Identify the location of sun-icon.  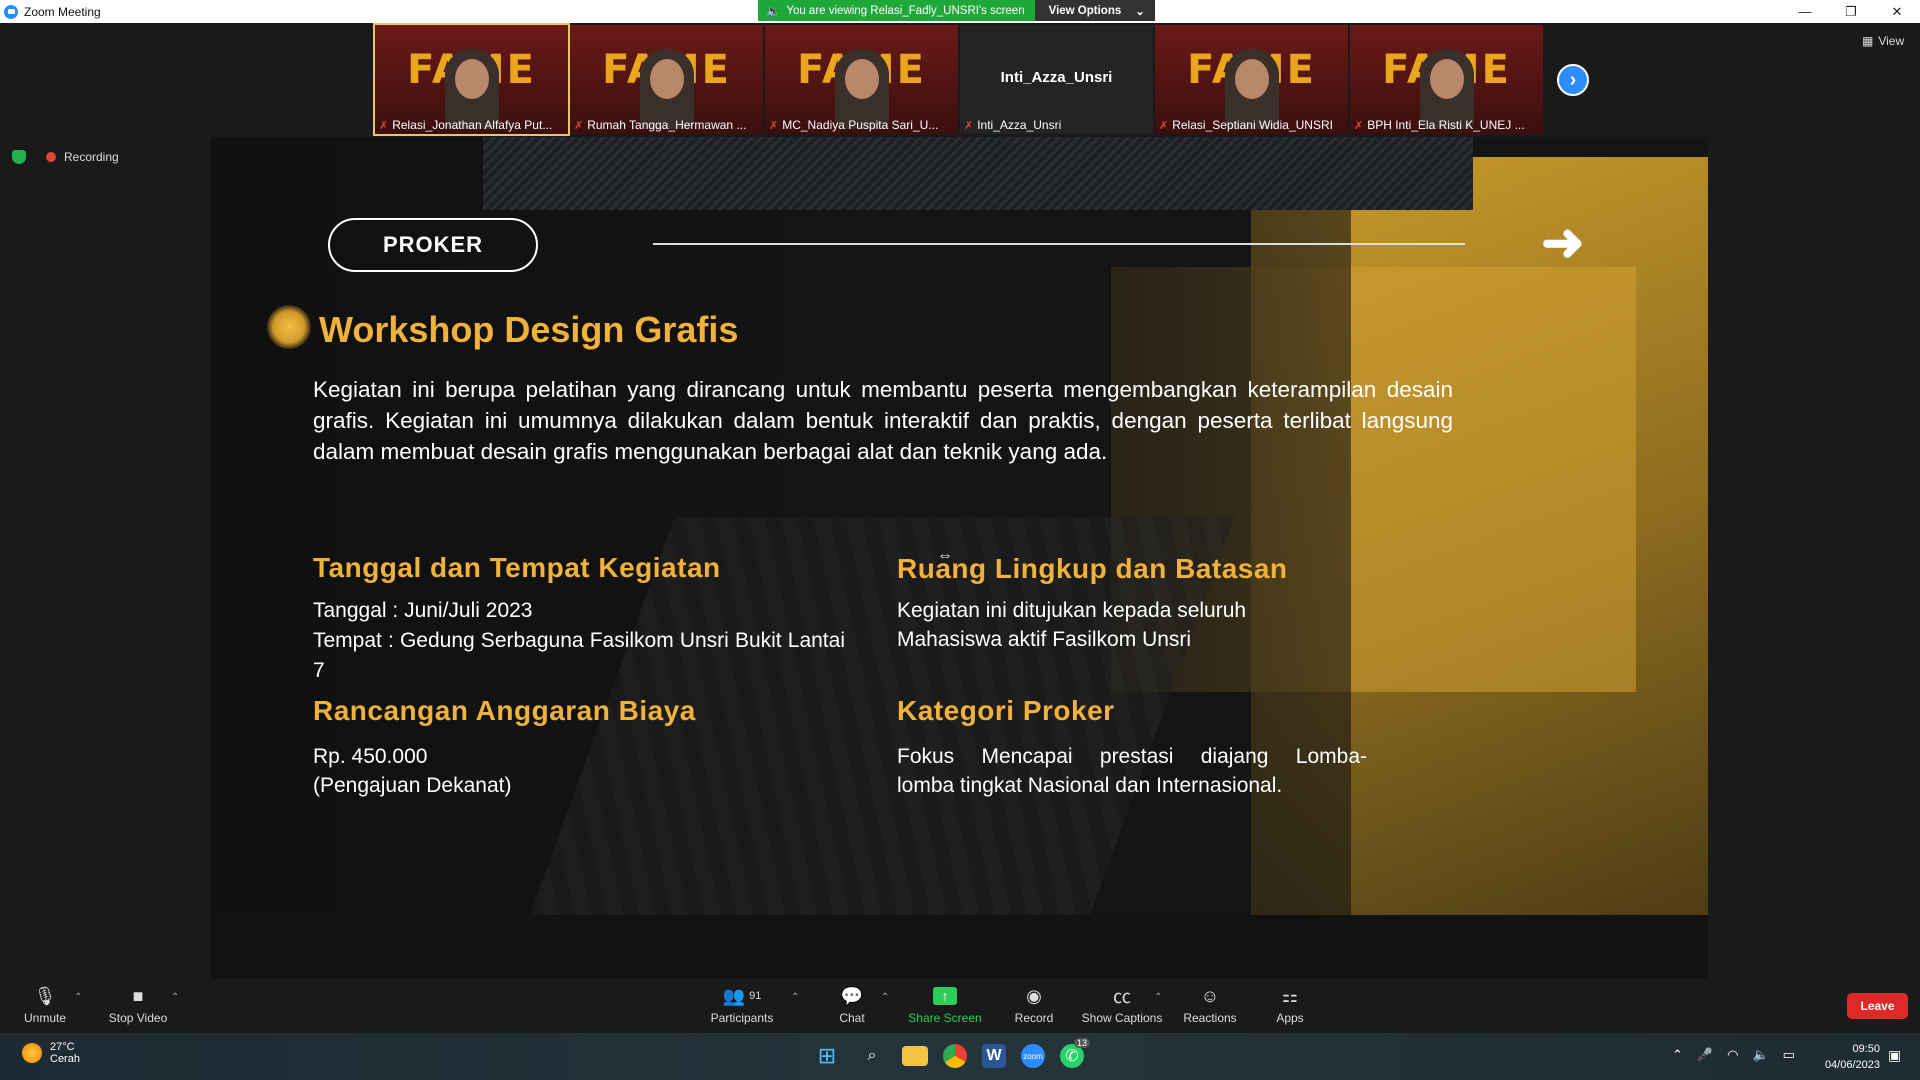
(32, 1053).